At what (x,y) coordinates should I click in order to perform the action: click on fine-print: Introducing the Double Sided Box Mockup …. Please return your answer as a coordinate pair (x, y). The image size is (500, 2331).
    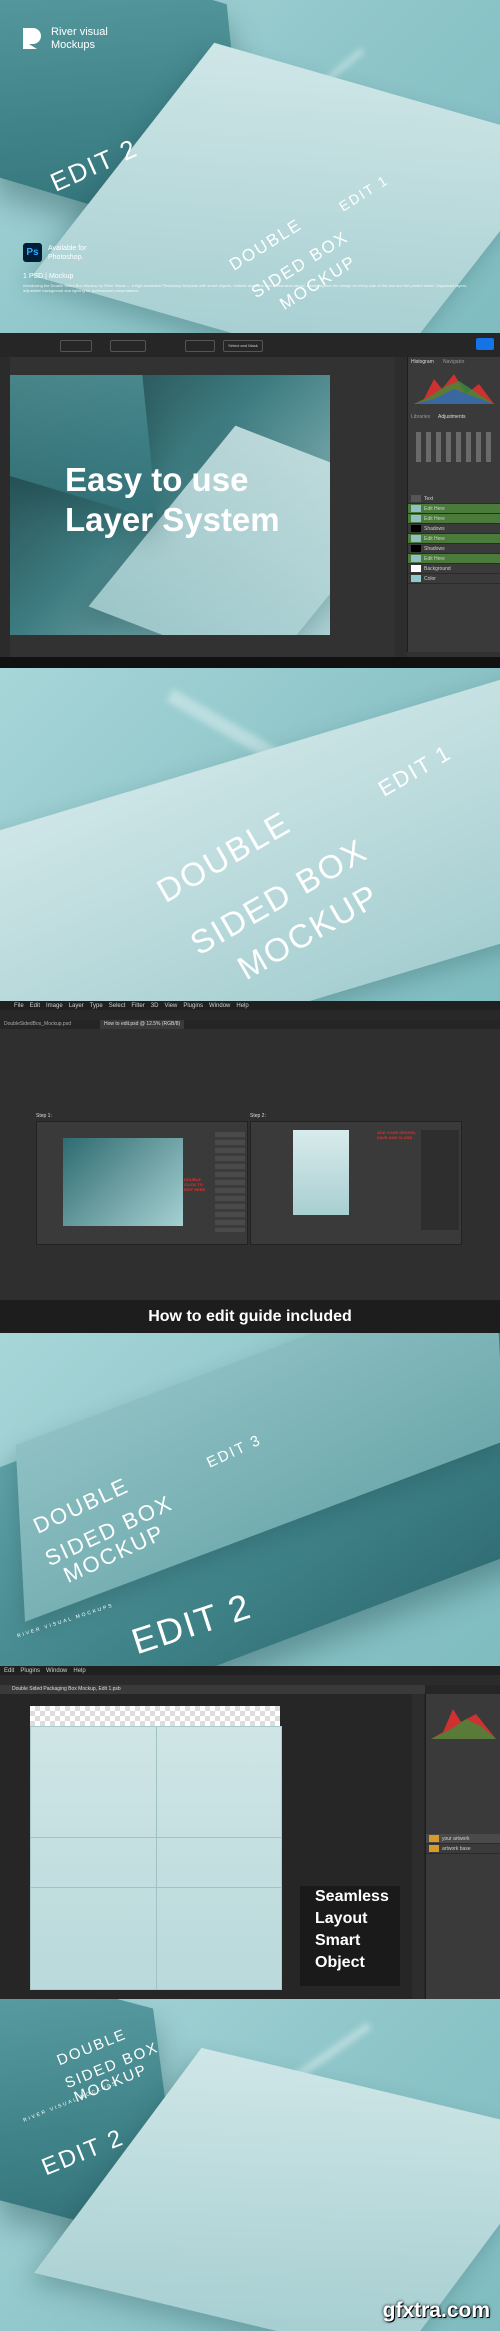
    Looking at the image, I should click on (245, 288).